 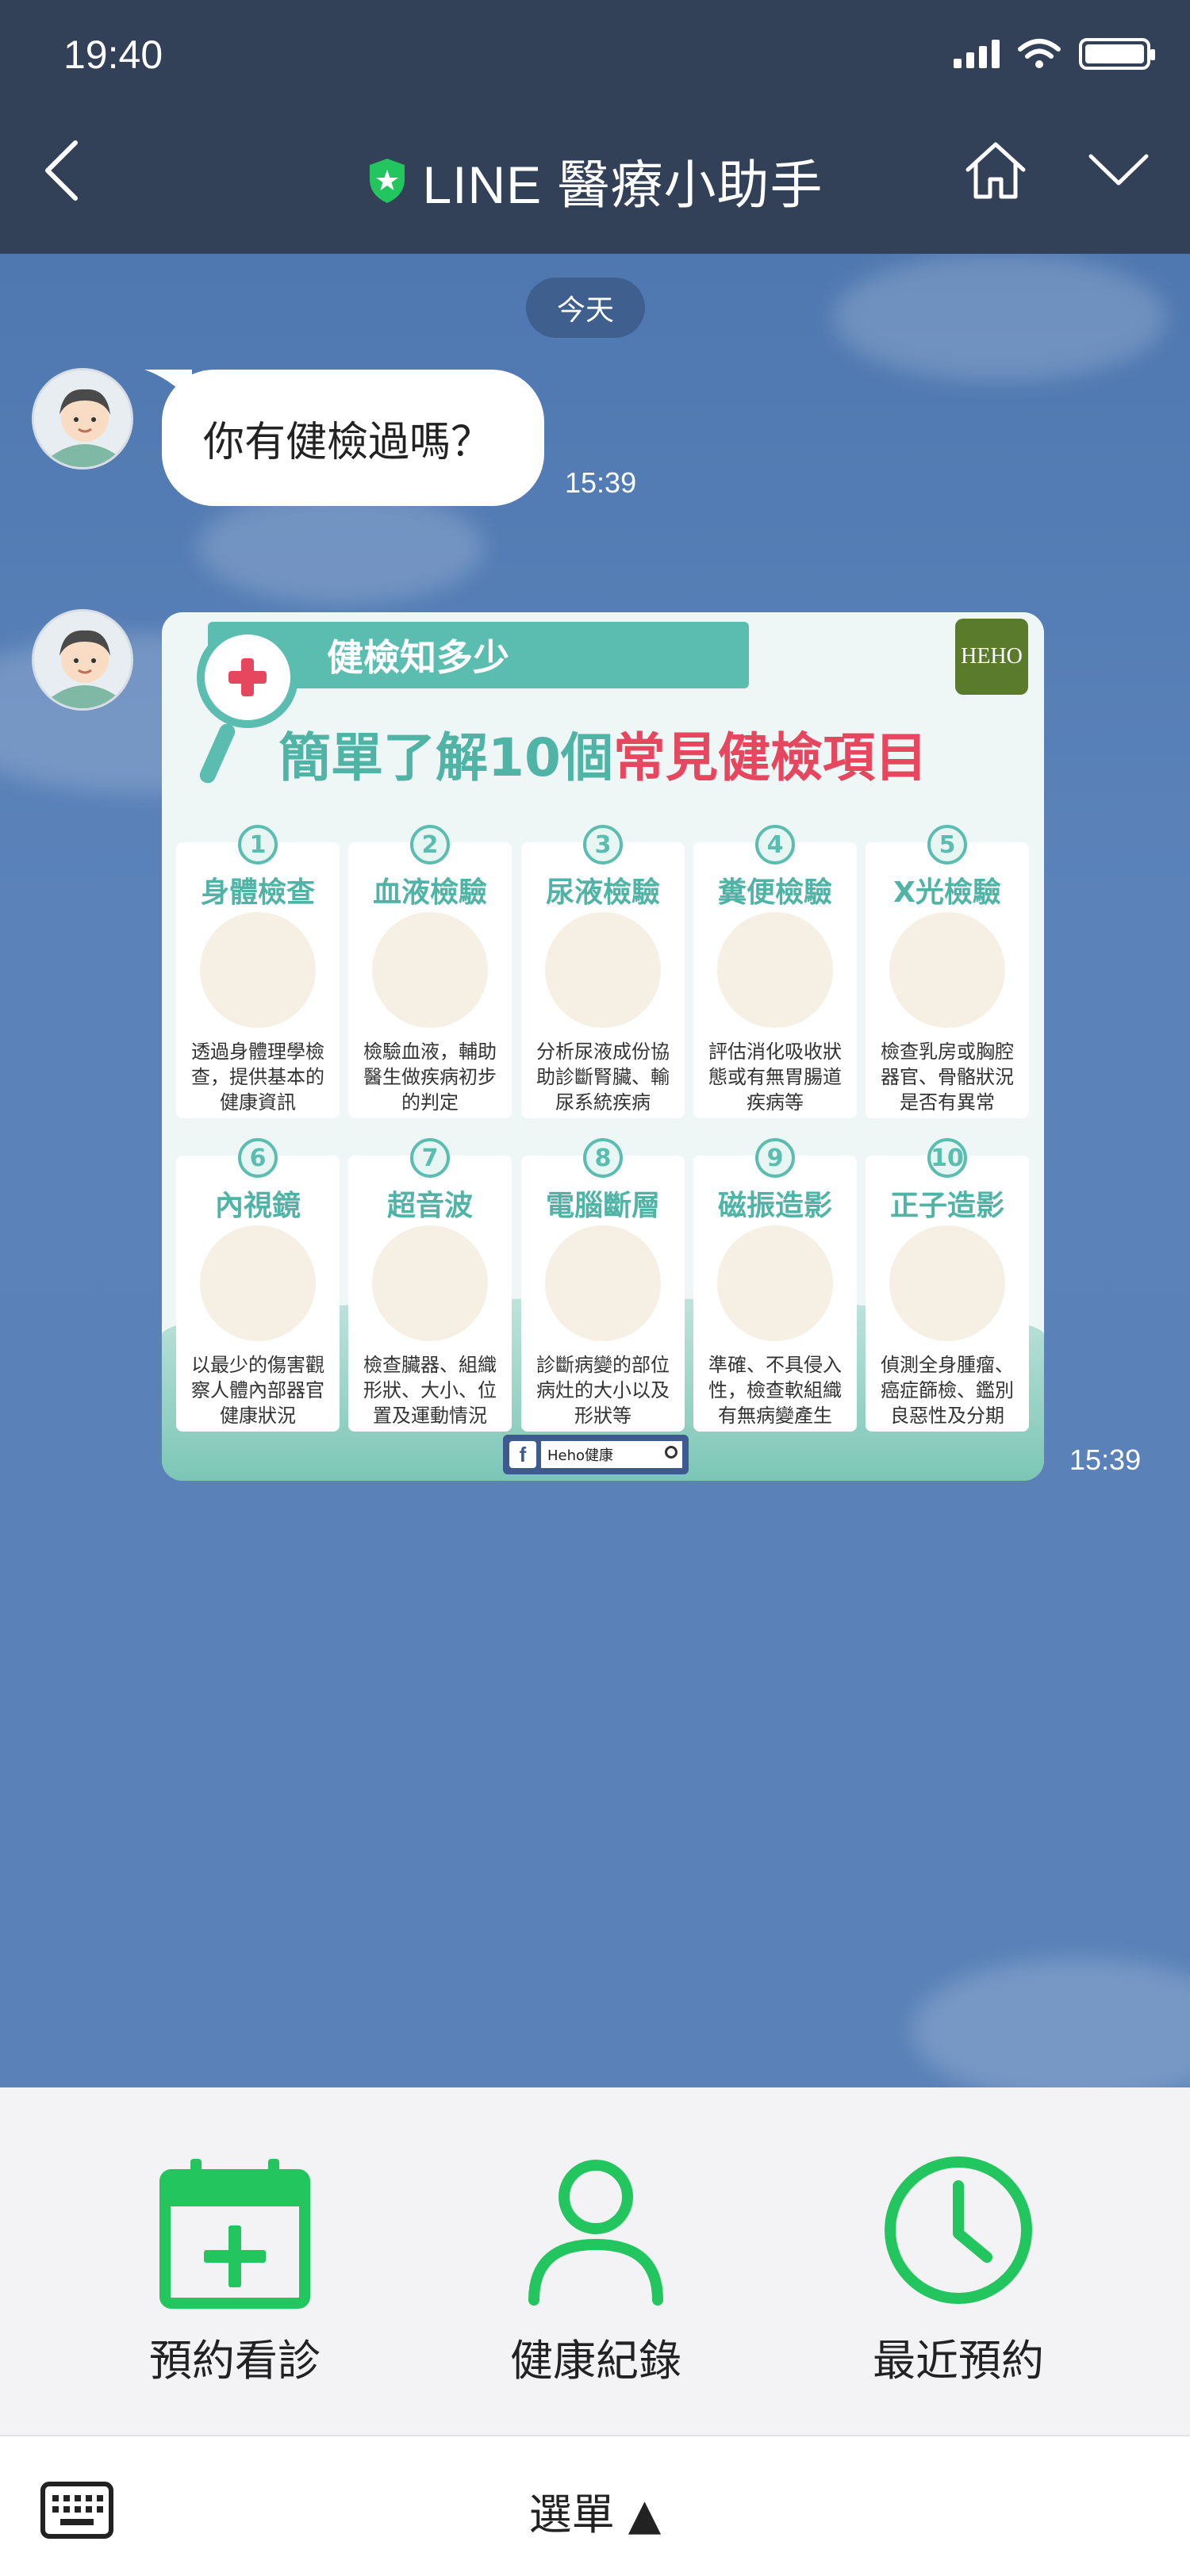 What do you see at coordinates (671, 1453) in the screenshot?
I see `search-icon` at bounding box center [671, 1453].